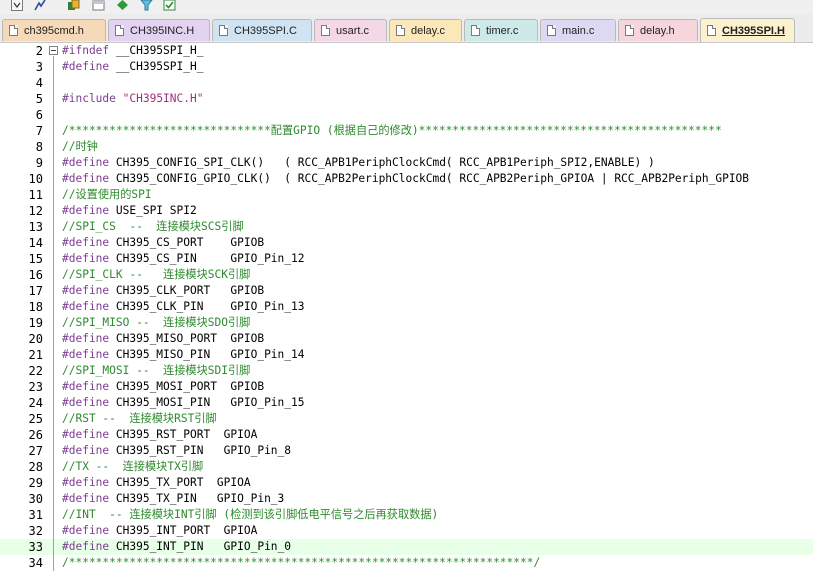 Image resolution: width=813 pixels, height=576 pixels. Describe the element at coordinates (406, 259) in the screenshot. I see `code-line: 15 #define CH395_CS_PIN GPIO_Pin_12` at that location.